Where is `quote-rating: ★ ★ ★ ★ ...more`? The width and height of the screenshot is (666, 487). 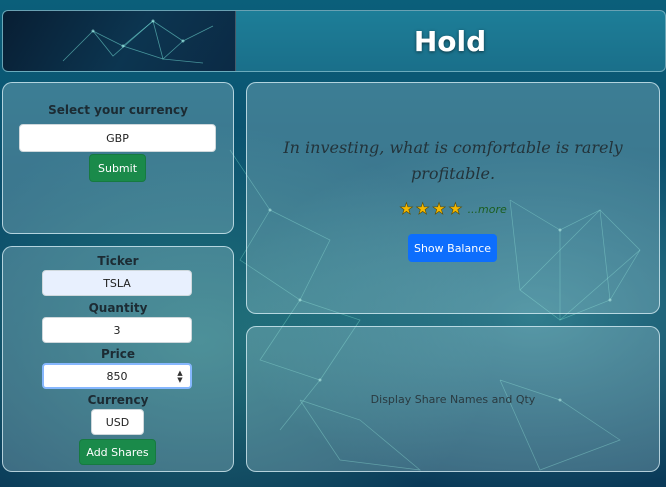 quote-rating: ★ ★ ★ ★ ...more is located at coordinates (453, 208).